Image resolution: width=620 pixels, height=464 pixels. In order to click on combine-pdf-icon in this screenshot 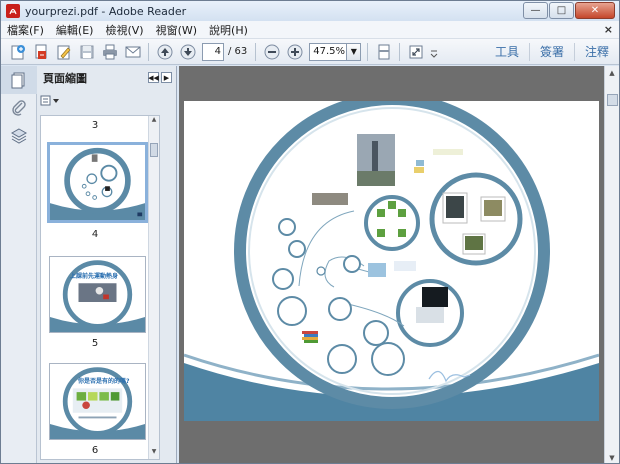, I will do `click(41, 52)`.